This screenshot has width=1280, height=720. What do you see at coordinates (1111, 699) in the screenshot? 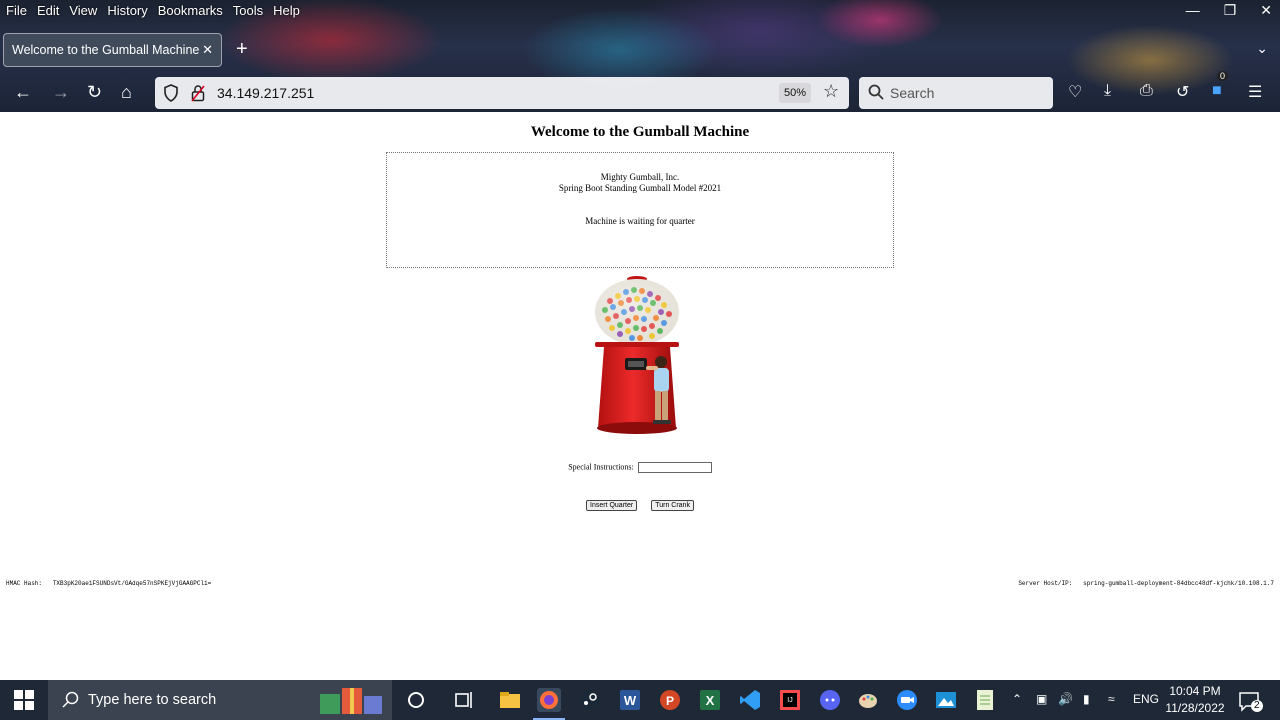
I see `wifi-icon: ≈` at bounding box center [1111, 699].